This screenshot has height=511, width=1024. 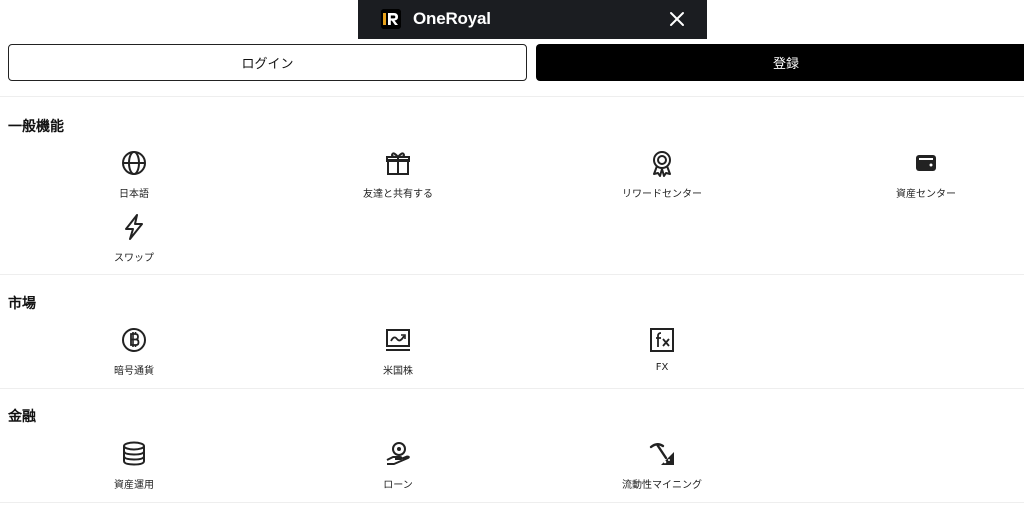 I want to click on menu-item-label: 資産運用, so click(x=134, y=485).